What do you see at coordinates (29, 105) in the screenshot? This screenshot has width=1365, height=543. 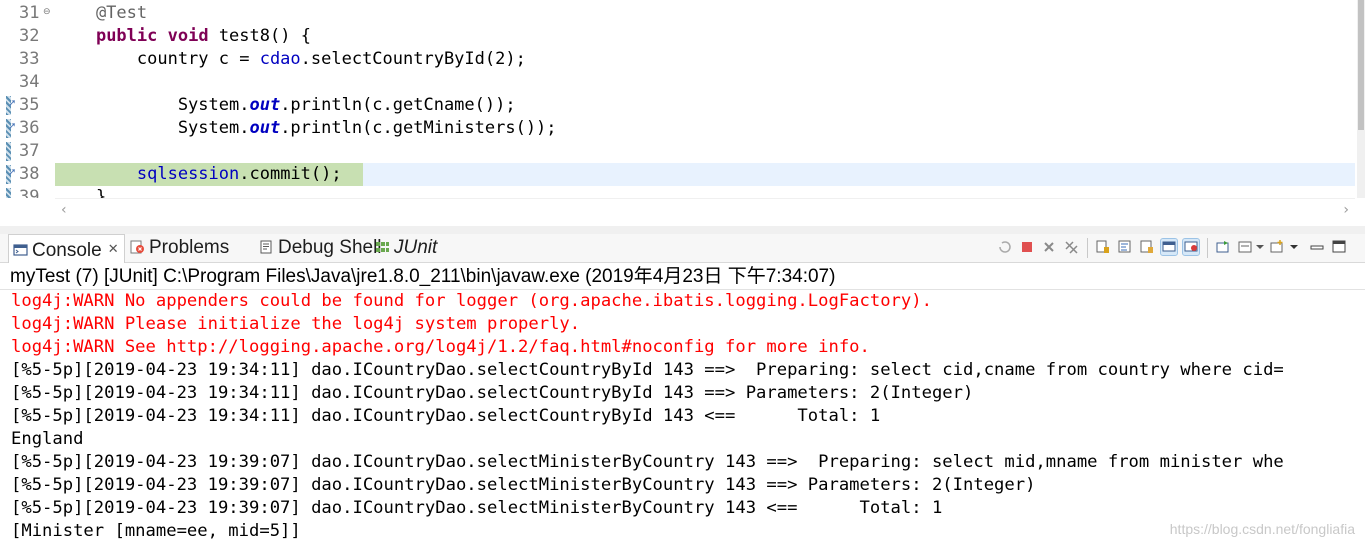 I see `line-number: 35` at bounding box center [29, 105].